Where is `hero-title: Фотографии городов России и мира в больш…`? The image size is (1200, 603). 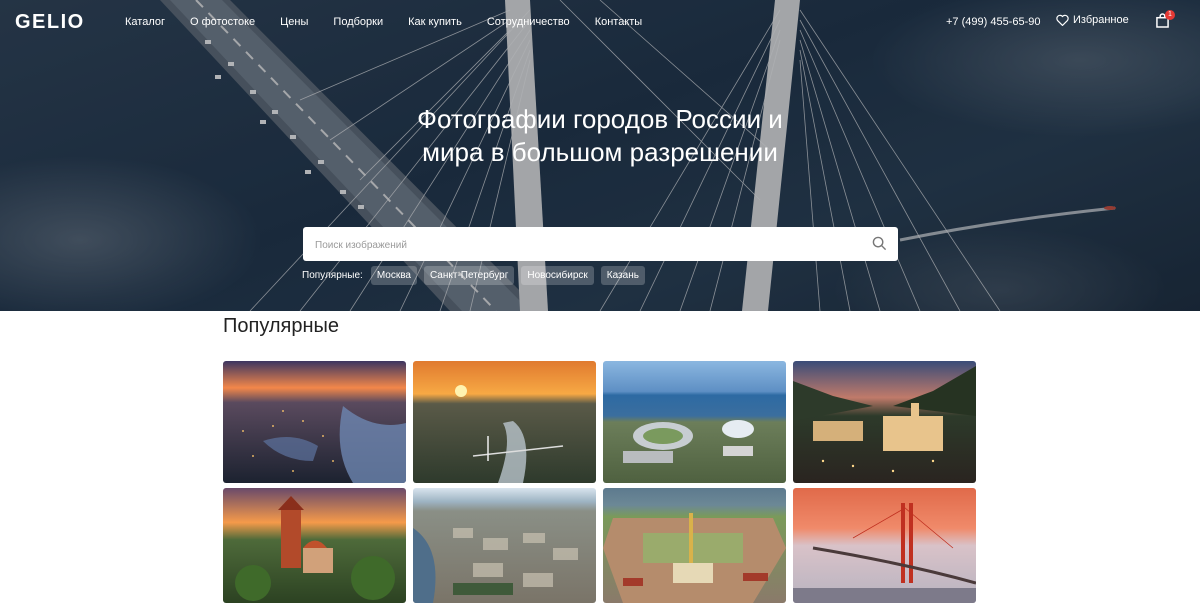 hero-title: Фотографии городов России и мира в больш… is located at coordinates (600, 135).